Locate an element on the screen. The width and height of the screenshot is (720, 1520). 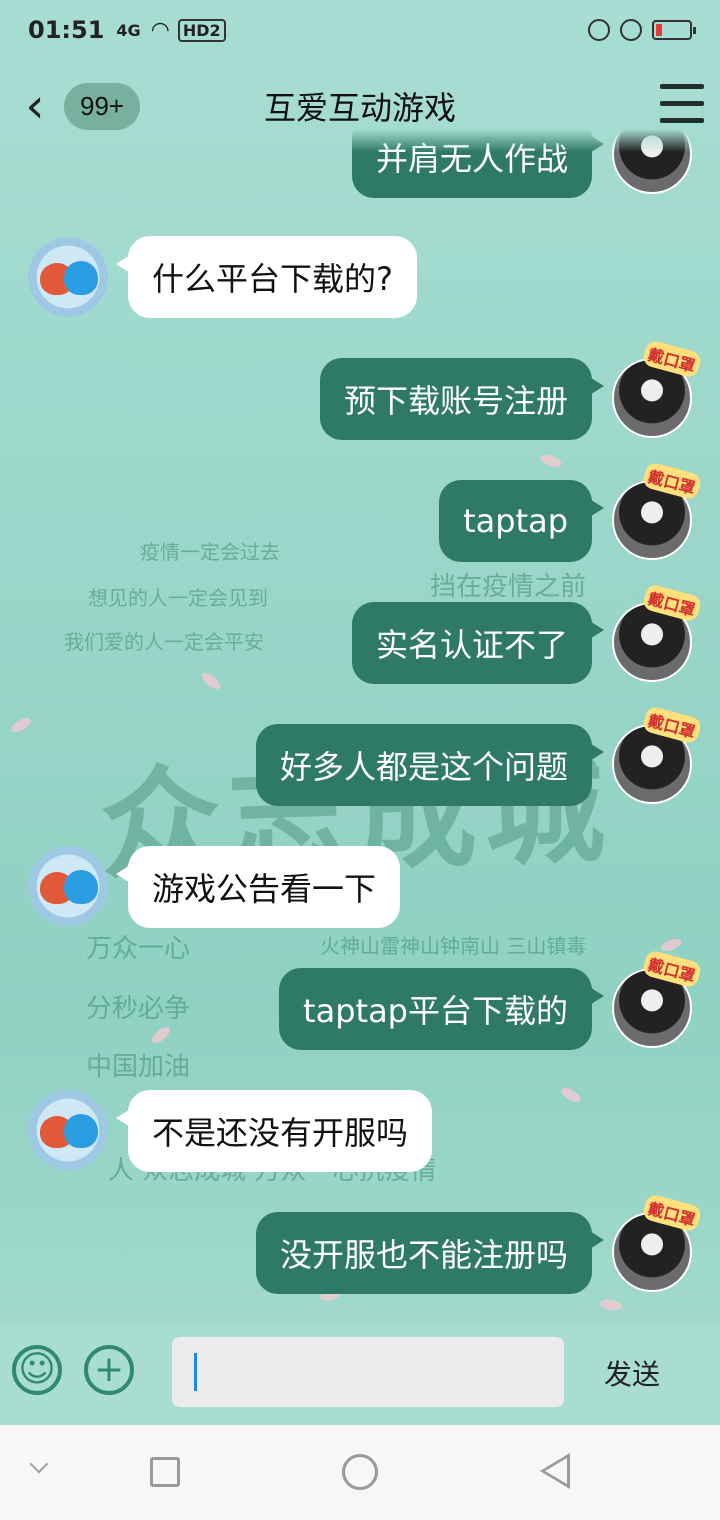
message-bubble: 好多人都是这个问题 is located at coordinates (430, 765).